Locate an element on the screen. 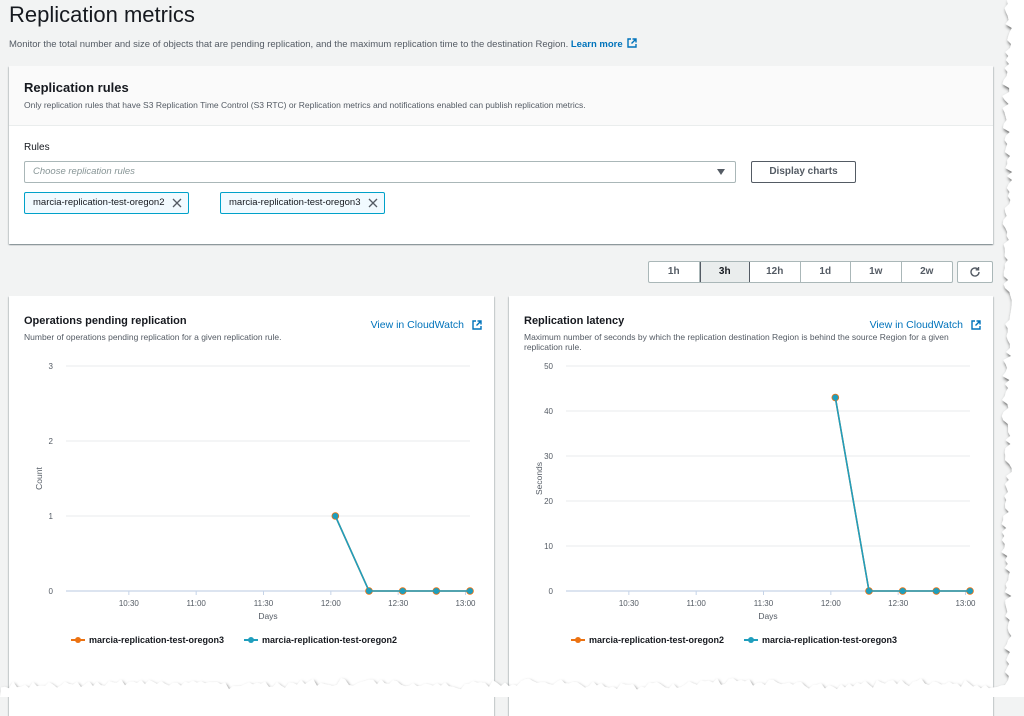  range-1h: 1h is located at coordinates (674, 272).